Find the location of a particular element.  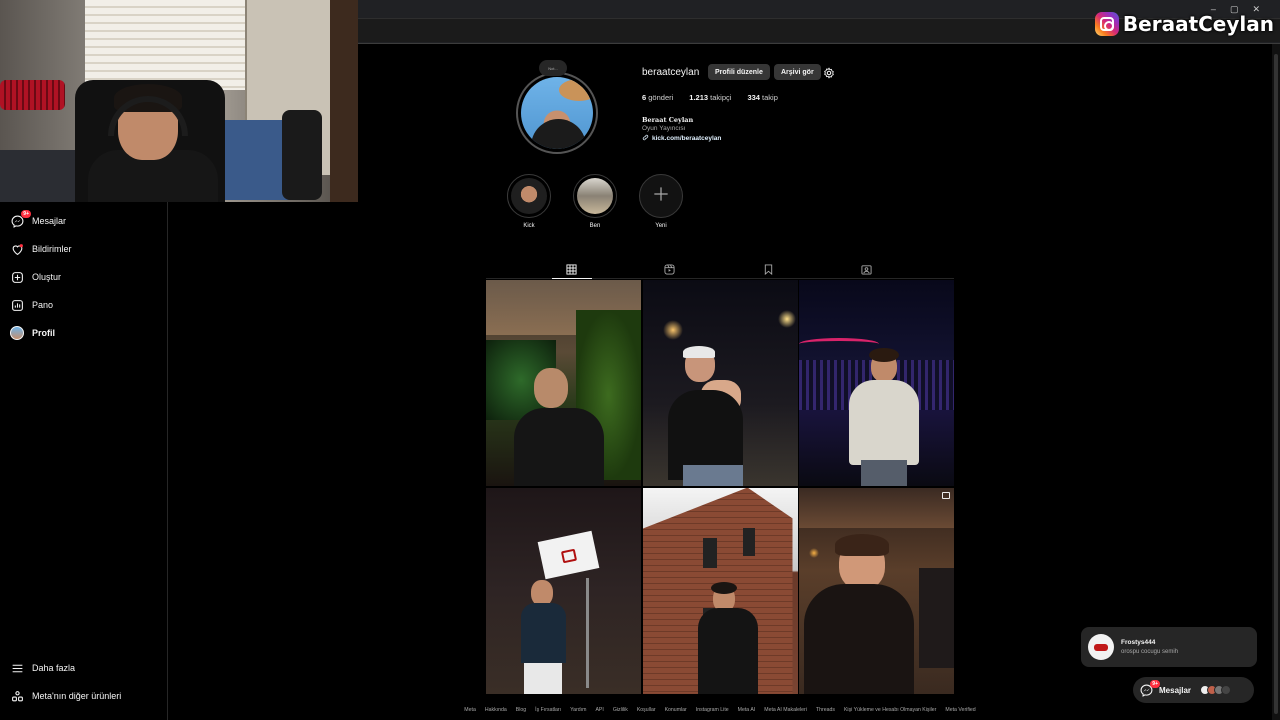

highlight-new: Yeni is located at coordinates (661, 201).